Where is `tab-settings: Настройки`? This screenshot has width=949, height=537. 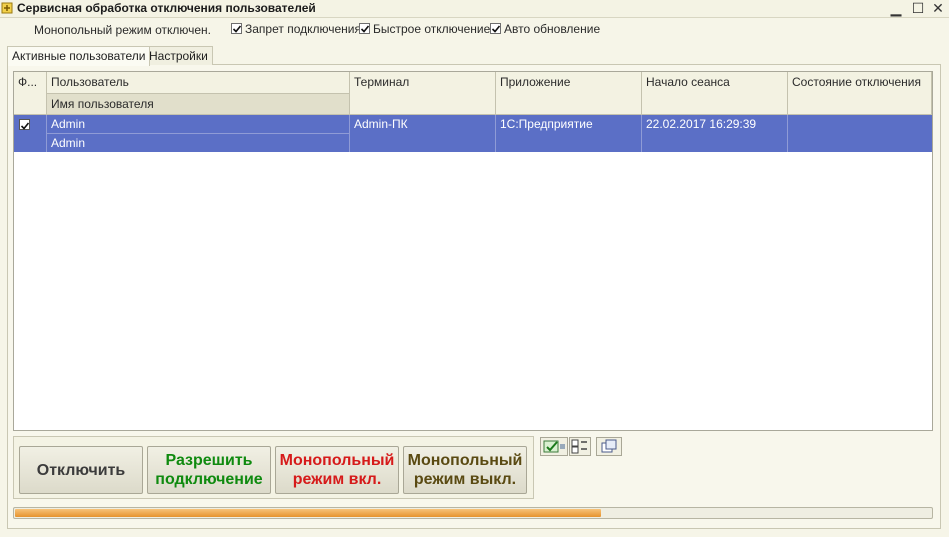
tab-settings: Настройки is located at coordinates (178, 55).